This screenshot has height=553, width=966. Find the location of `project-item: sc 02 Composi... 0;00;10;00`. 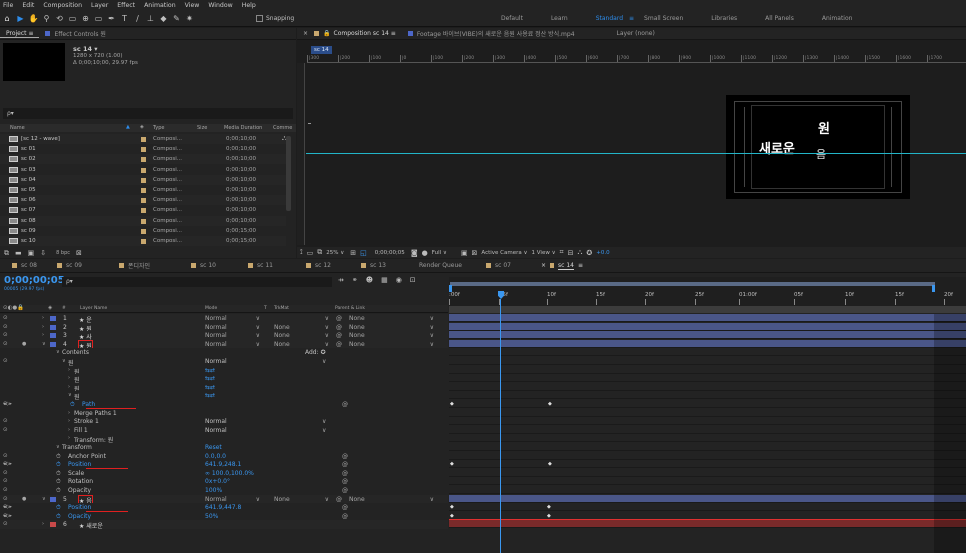

project-item: sc 02 Composi... 0;00;10;00 is located at coordinates (143, 159).